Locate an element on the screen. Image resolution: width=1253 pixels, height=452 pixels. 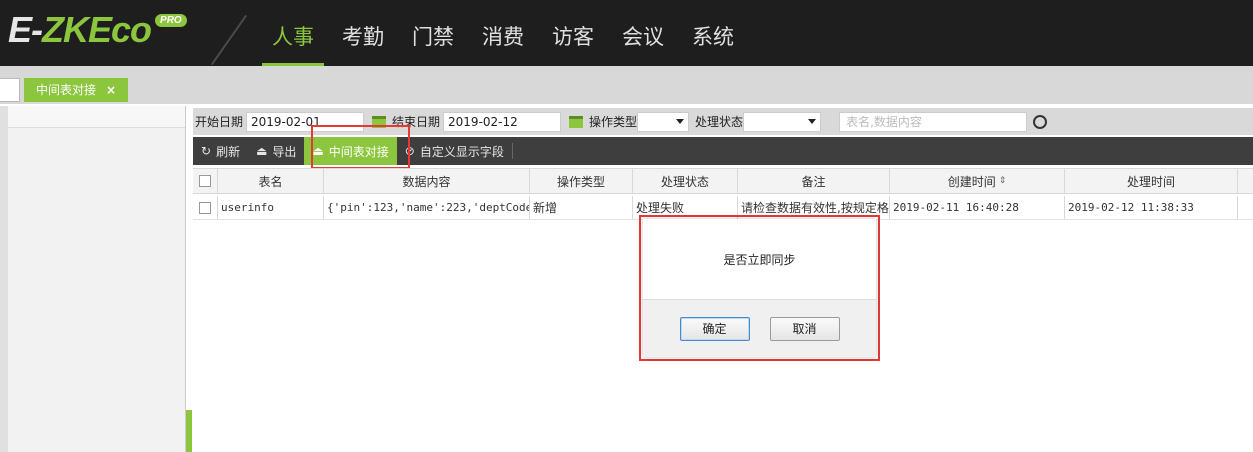
search-input: 表名,数据内容 is located at coordinates (933, 121).